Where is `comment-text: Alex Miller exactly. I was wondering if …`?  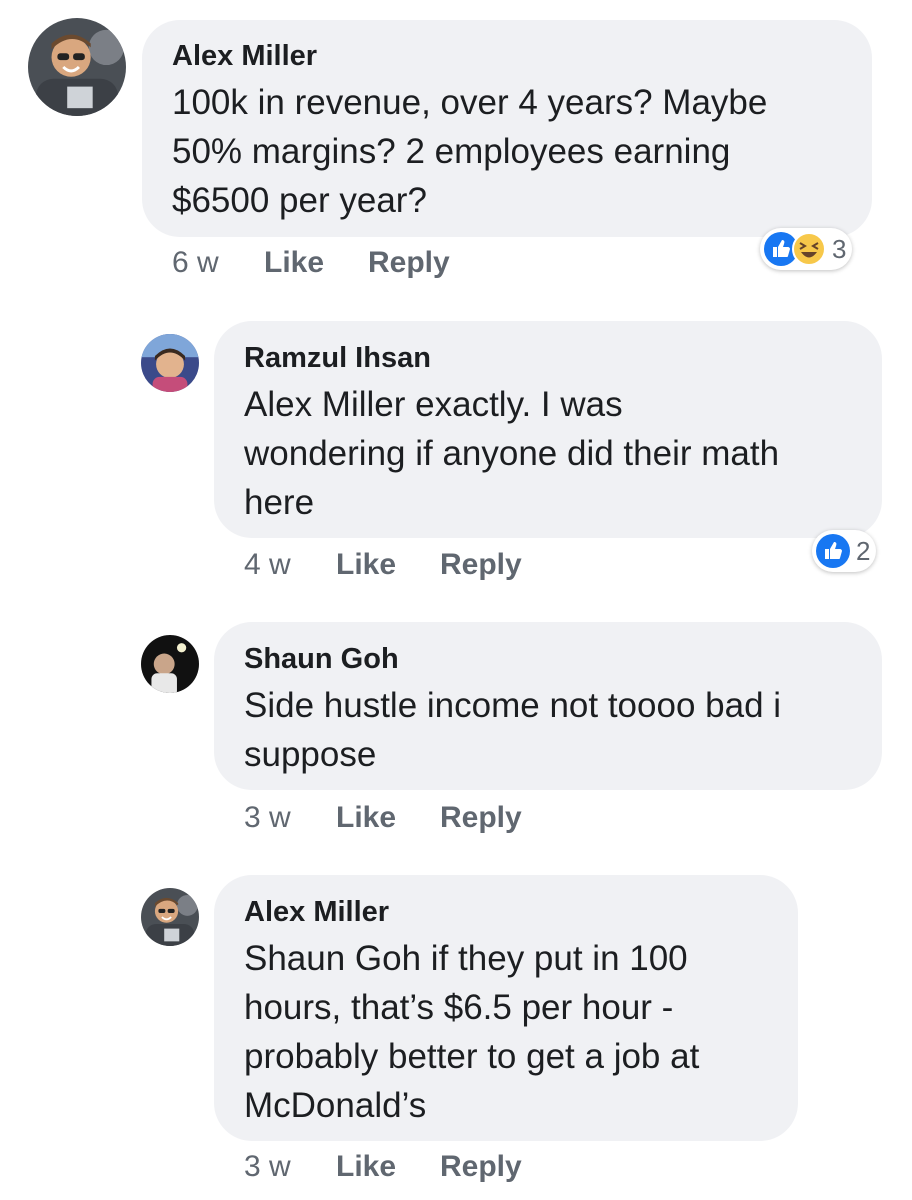
comment-text: Alex Miller exactly. I was wondering if … is located at coordinates (512, 453).